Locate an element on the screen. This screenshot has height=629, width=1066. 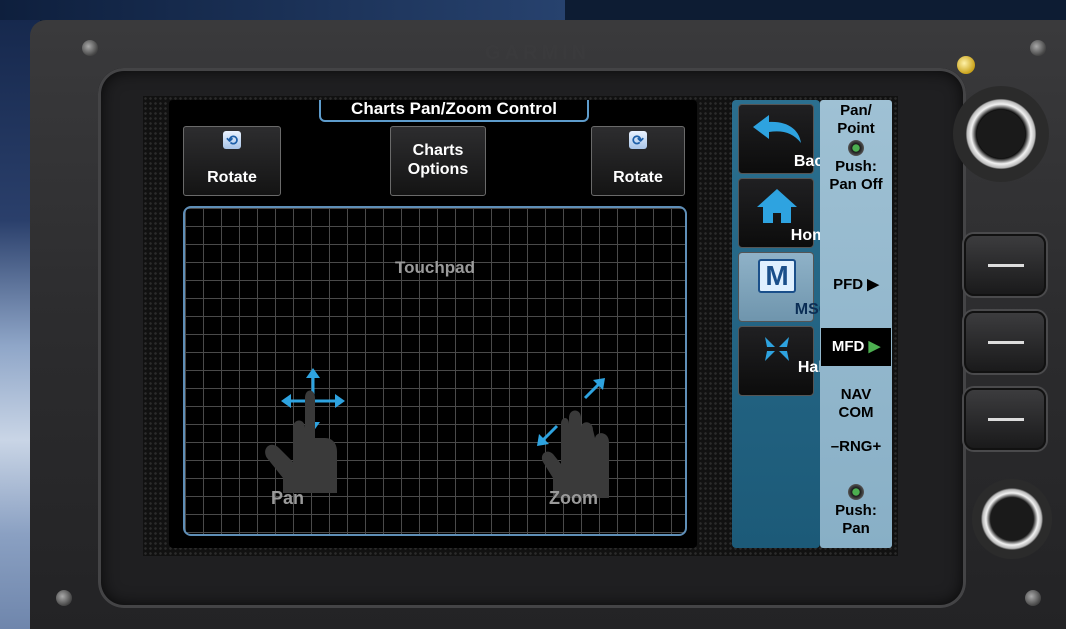
mfd-active-label: MFD ▶ is located at coordinates (856, 347).